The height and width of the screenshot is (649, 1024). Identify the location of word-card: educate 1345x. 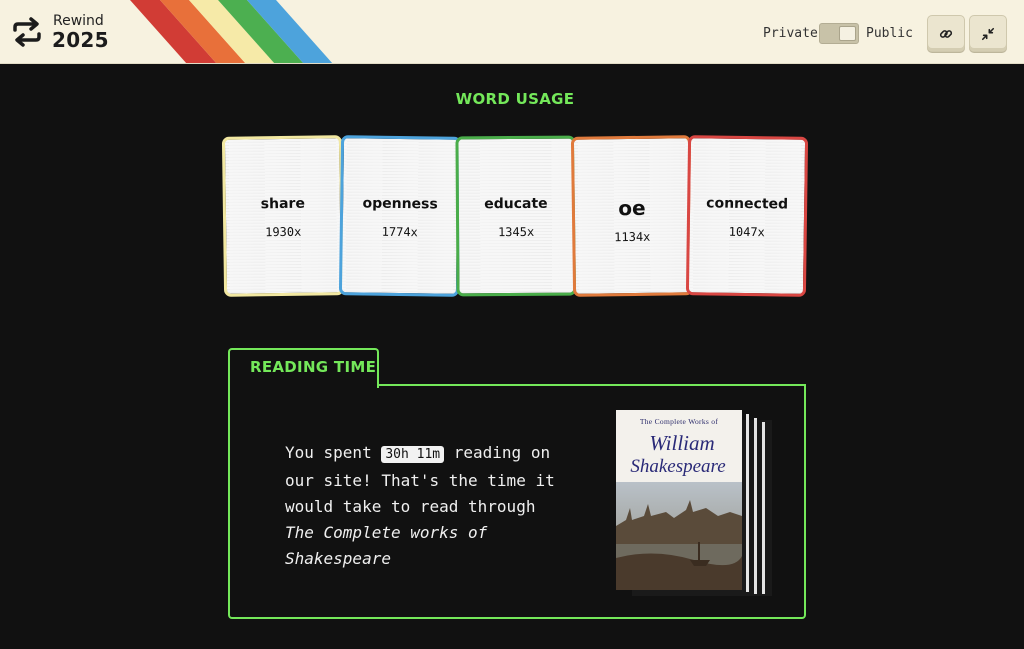
(516, 216).